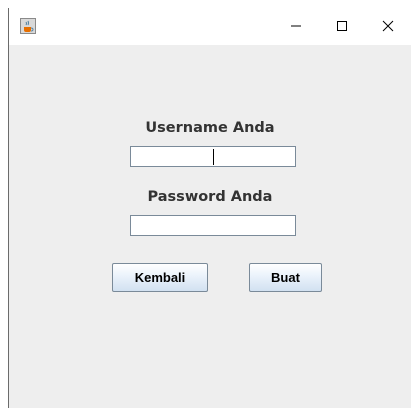  What do you see at coordinates (210, 197) in the screenshot?
I see `password-label: Password Anda` at bounding box center [210, 197].